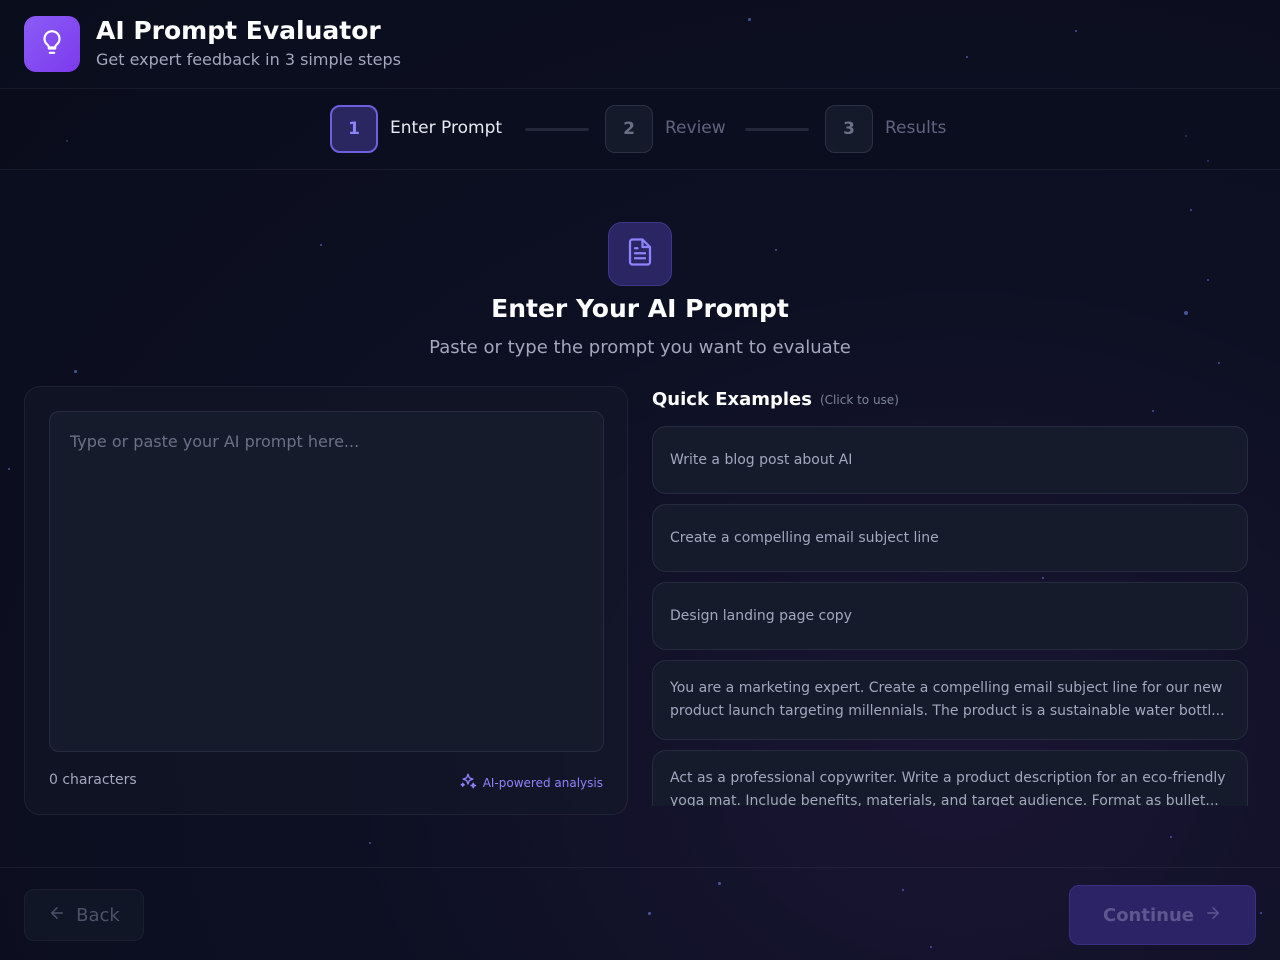 The height and width of the screenshot is (960, 1280). Describe the element at coordinates (640, 913) in the screenshot. I see `footer-bar: Back Continue` at that location.